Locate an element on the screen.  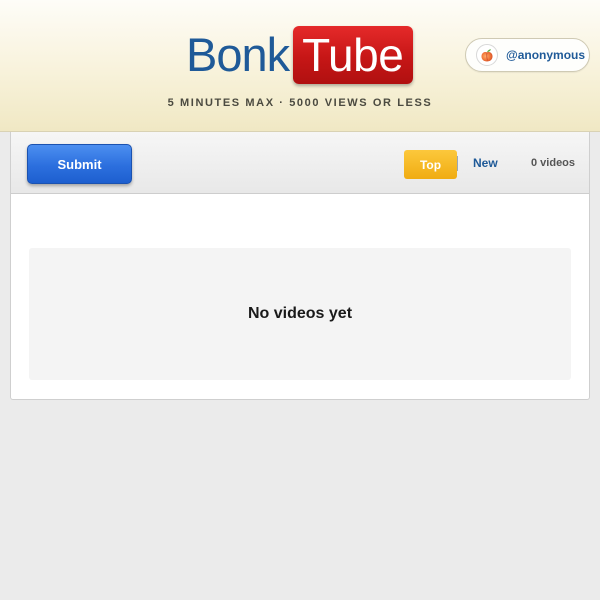
tab-divider is located at coordinates (457, 163).